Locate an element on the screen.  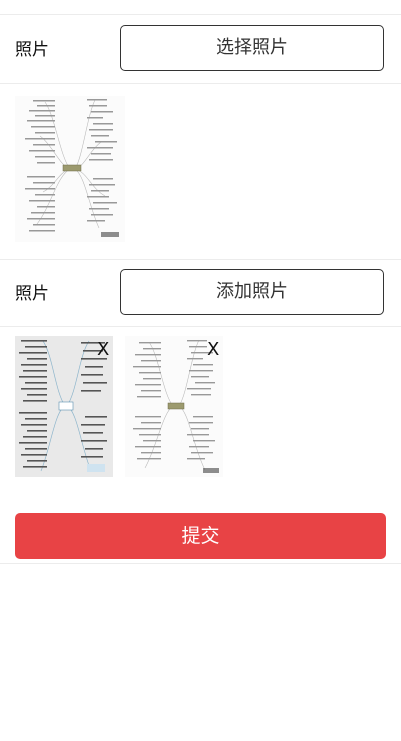
top-divider is located at coordinates (200, 14).